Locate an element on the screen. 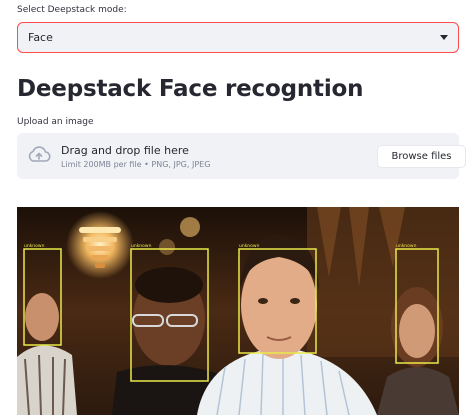 The height and width of the screenshot is (415, 474). cloud-upload-icon is located at coordinates (39, 154).